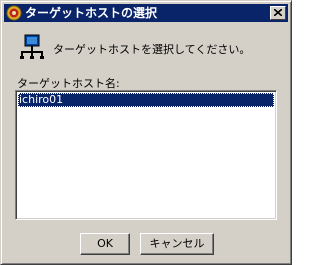  What do you see at coordinates (177, 244) in the screenshot?
I see `cancel-button: キャンセル` at bounding box center [177, 244].